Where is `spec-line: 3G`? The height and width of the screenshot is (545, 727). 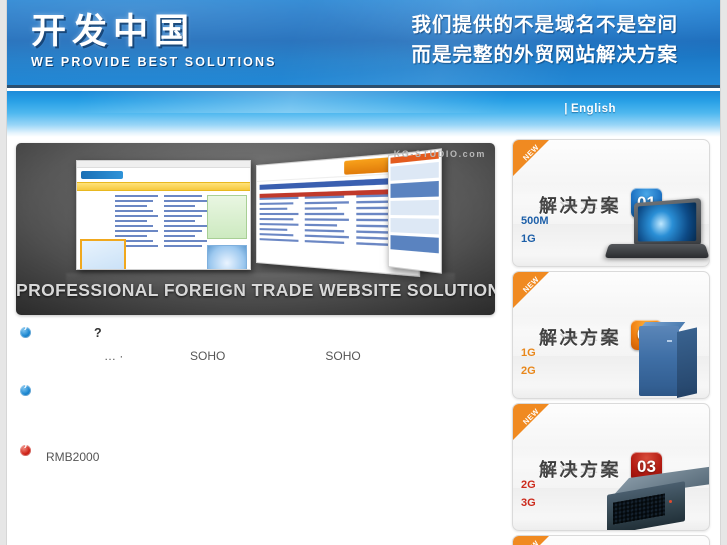
spec-line: 3G is located at coordinates (528, 503).